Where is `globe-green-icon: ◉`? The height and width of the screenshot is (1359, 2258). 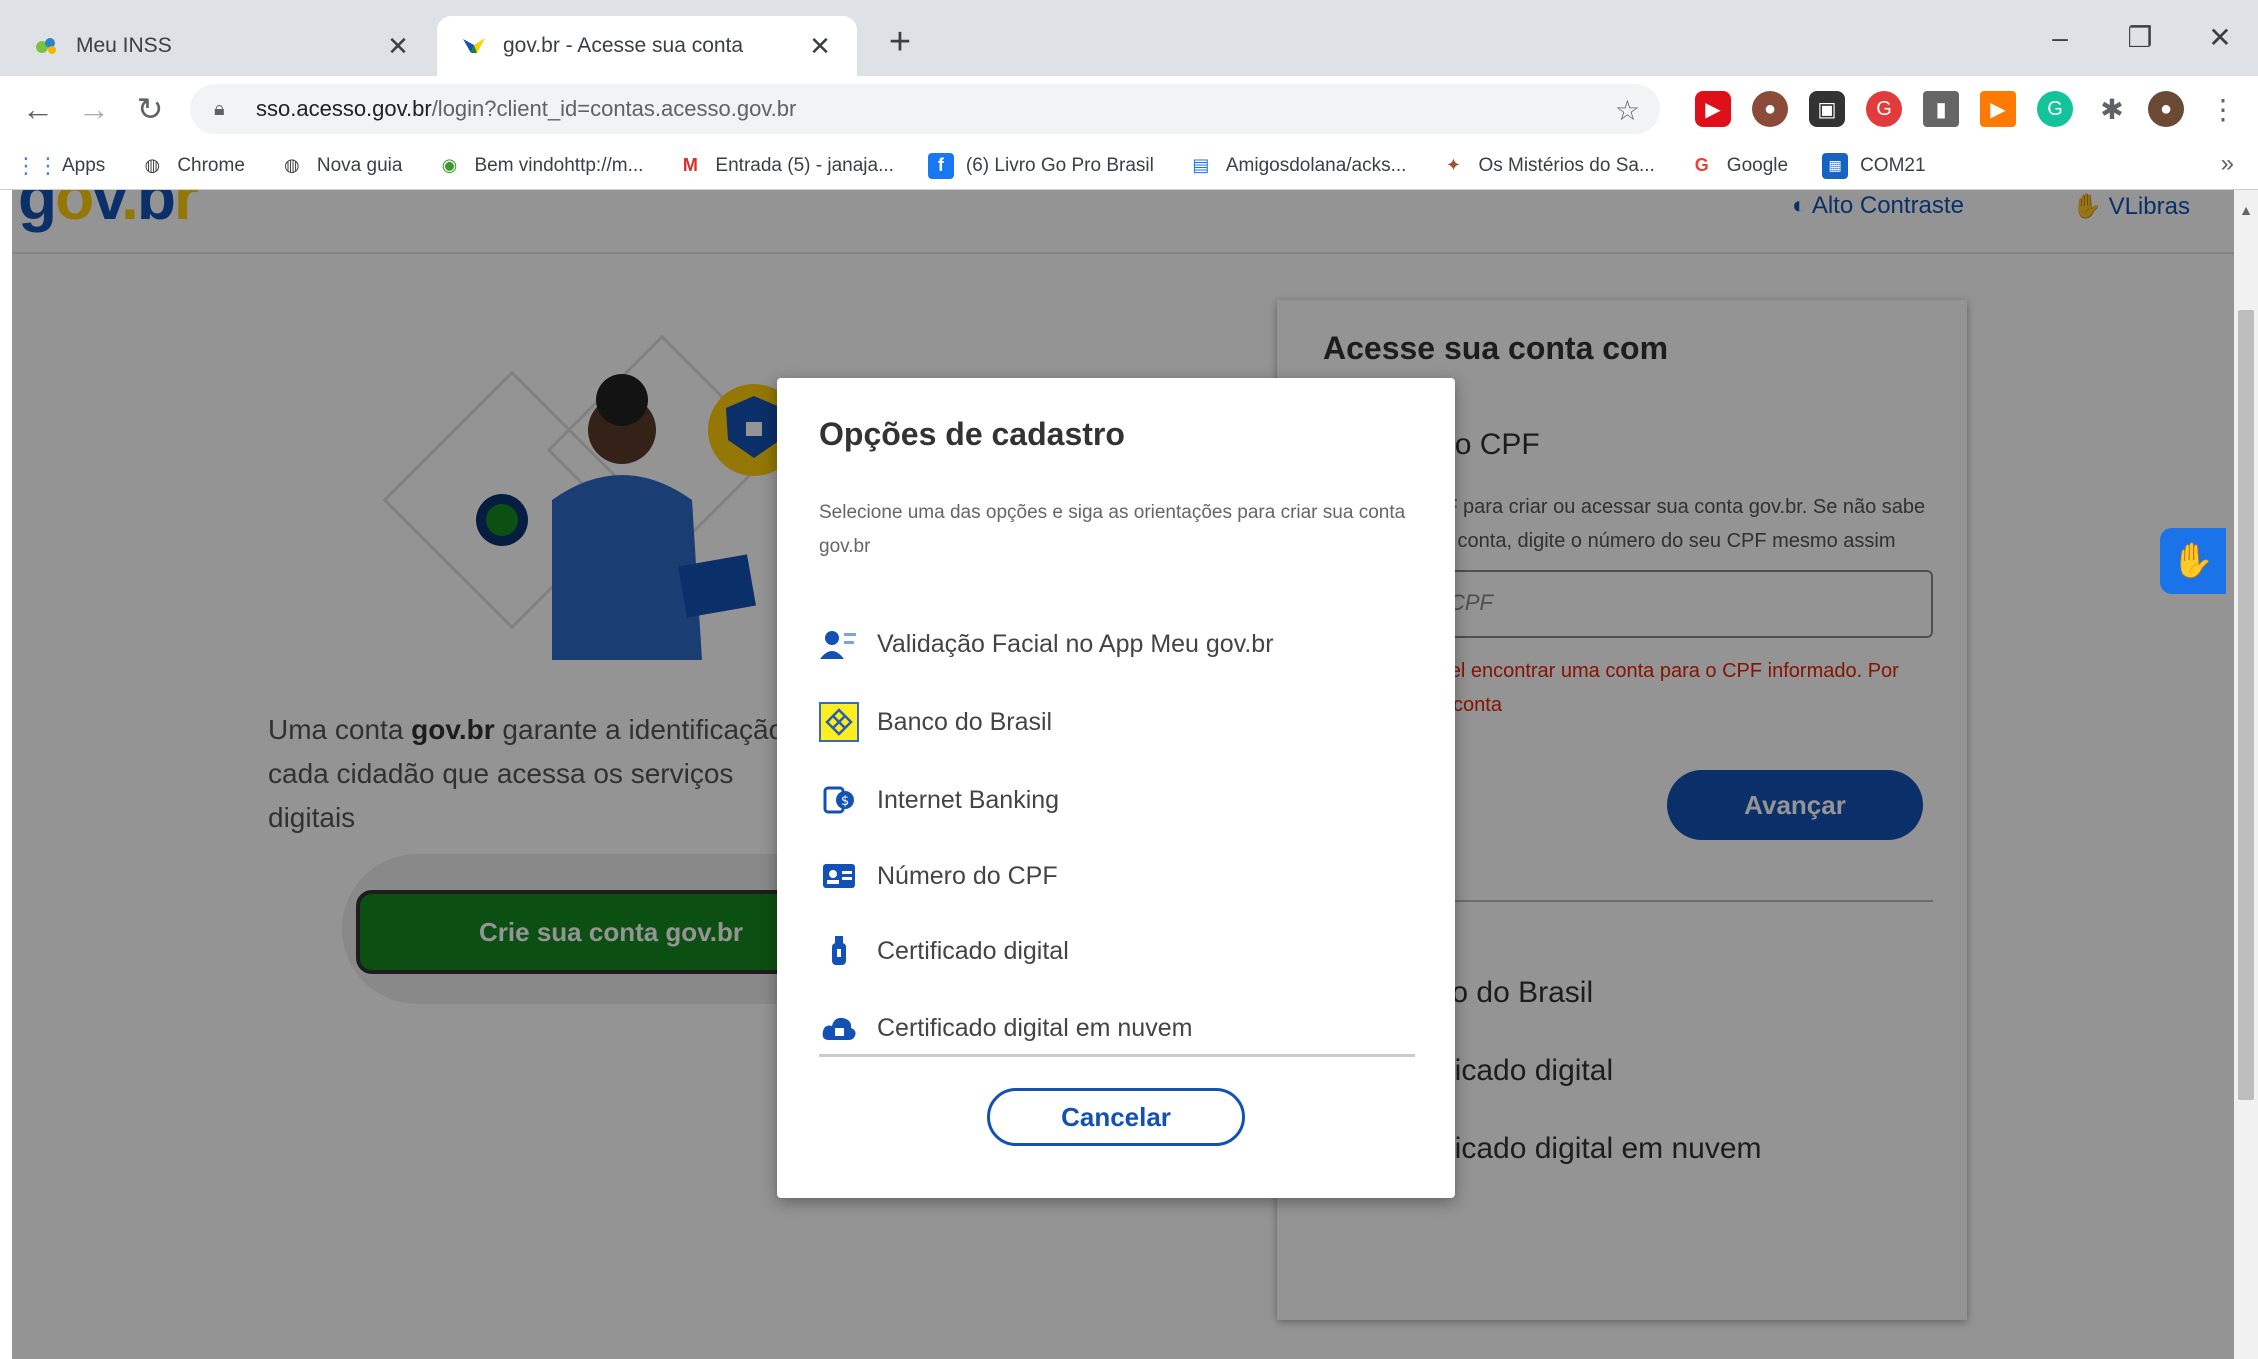 globe-green-icon: ◉ is located at coordinates (449, 165).